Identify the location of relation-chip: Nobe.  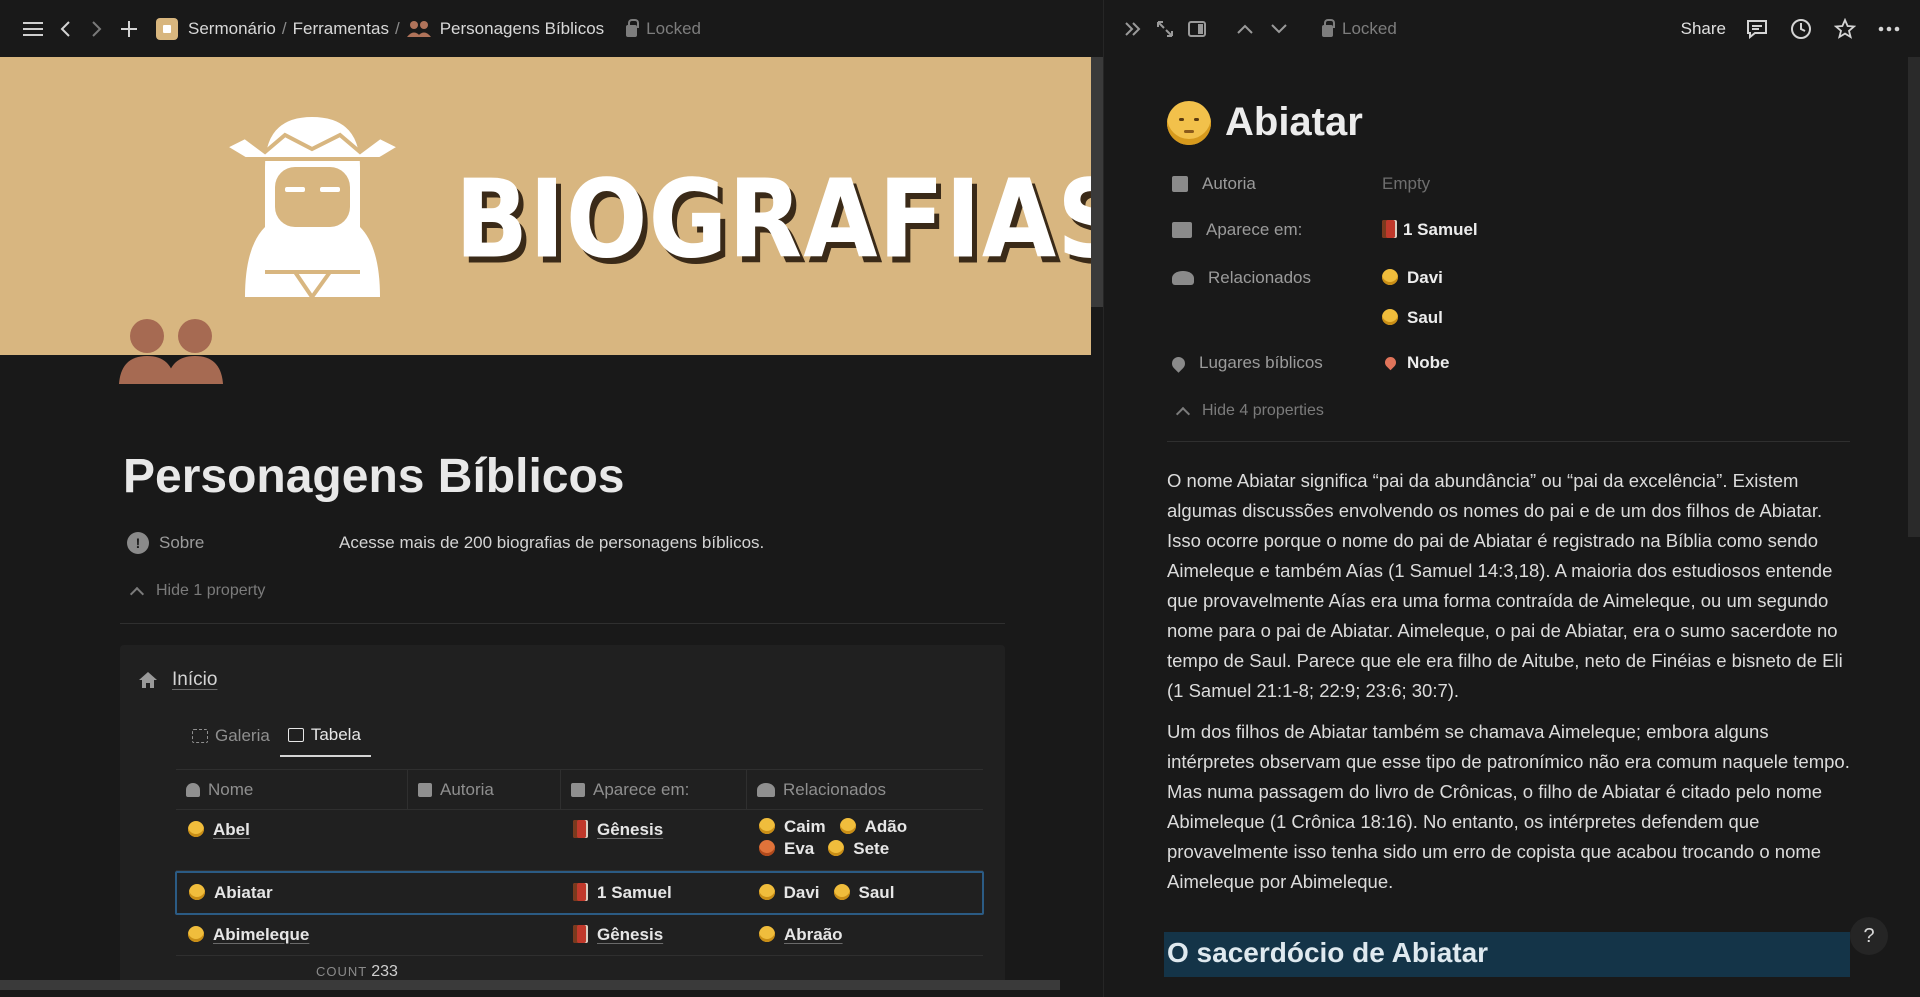
(1416, 363).